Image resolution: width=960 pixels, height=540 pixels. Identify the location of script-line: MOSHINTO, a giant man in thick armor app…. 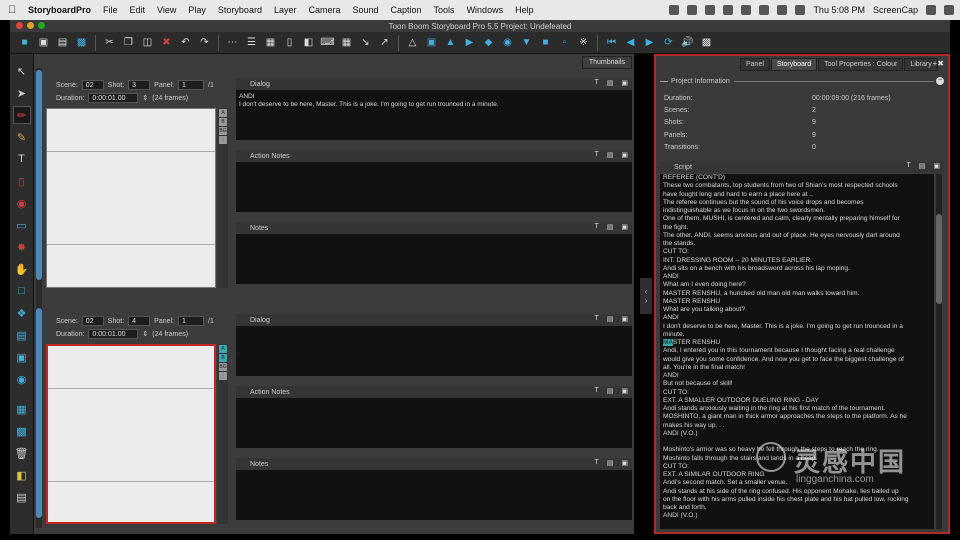
(797, 417).